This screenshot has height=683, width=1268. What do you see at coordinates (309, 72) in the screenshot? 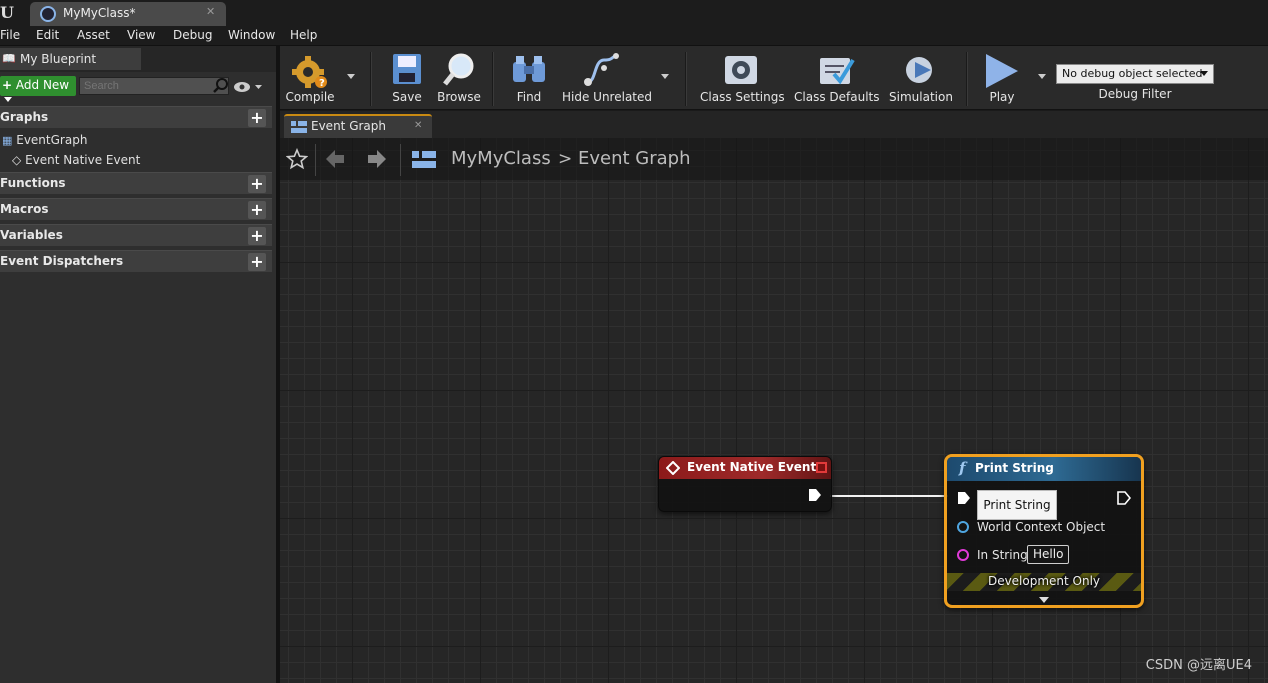
I see `compile-gear-icon: ?` at bounding box center [309, 72].